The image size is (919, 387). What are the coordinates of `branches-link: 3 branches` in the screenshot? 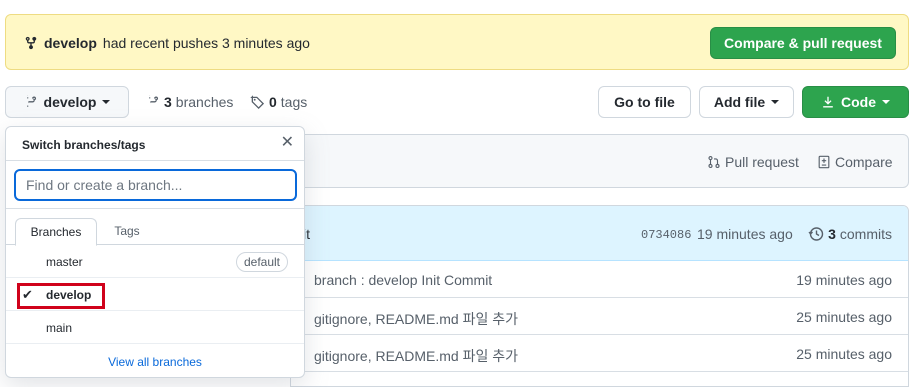 It's located at (189, 102).